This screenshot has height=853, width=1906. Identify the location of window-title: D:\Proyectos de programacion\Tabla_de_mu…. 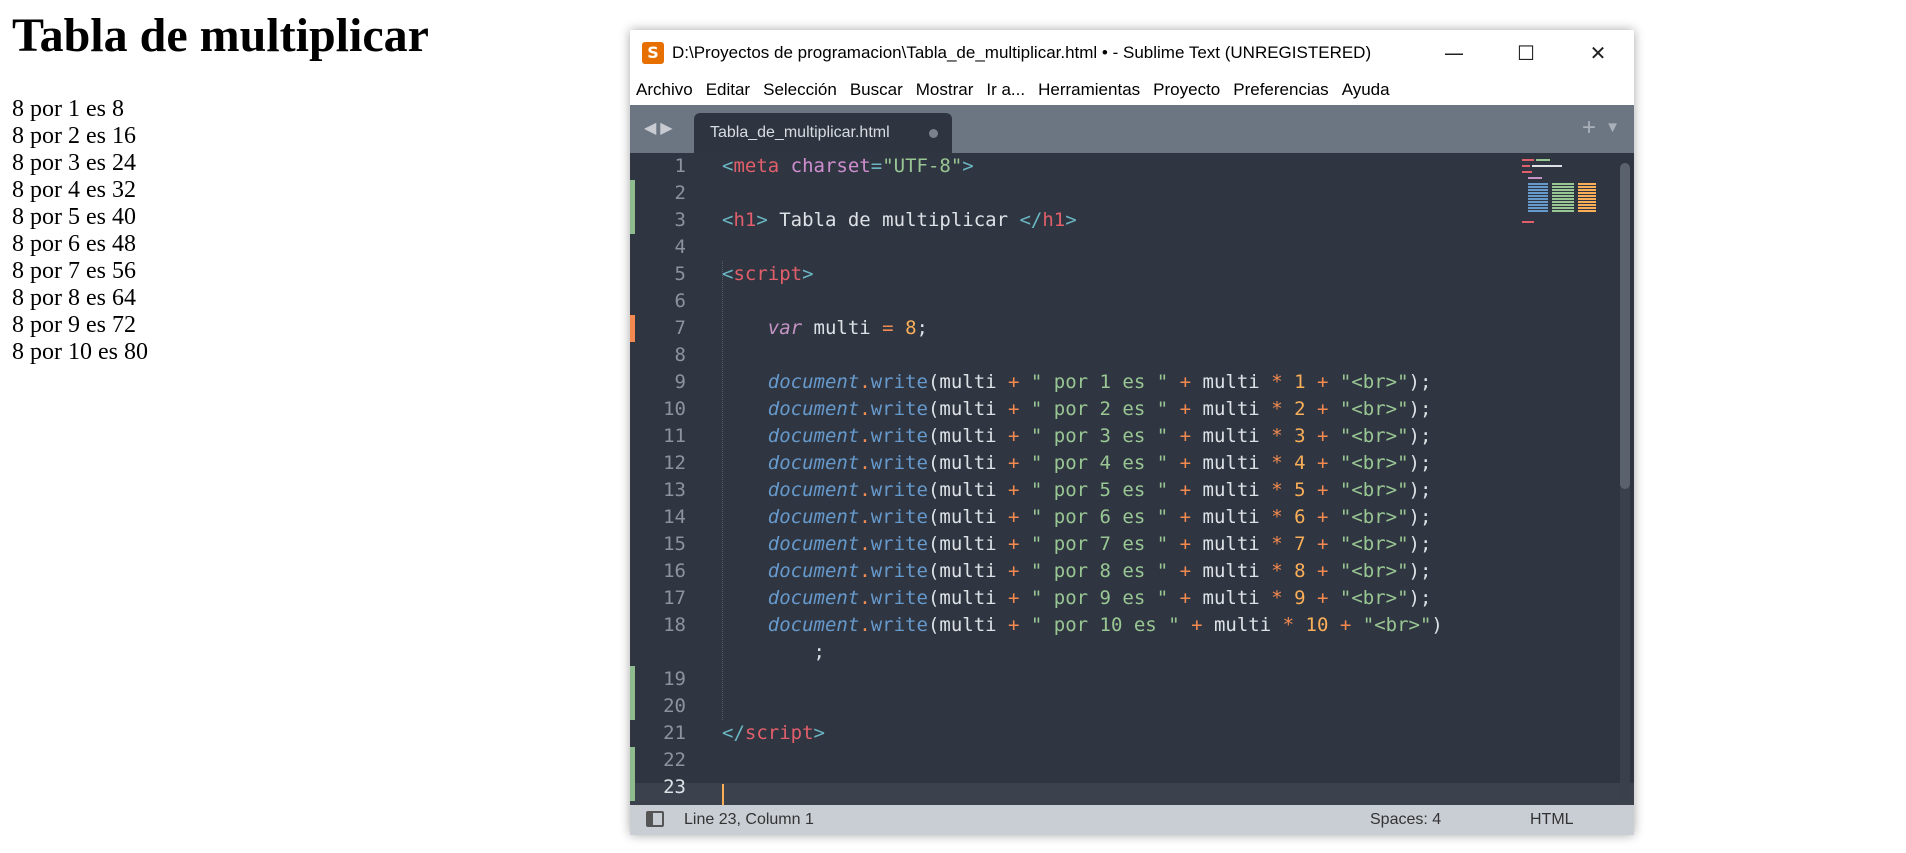
(1022, 52).